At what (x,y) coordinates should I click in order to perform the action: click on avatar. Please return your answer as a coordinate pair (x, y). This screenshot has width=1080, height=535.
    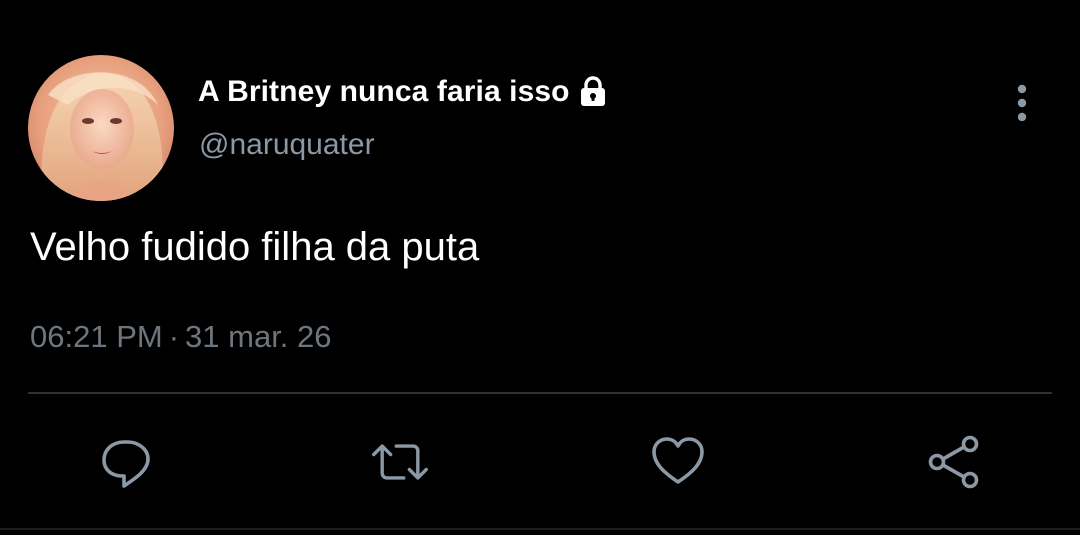
    Looking at the image, I should click on (101, 128).